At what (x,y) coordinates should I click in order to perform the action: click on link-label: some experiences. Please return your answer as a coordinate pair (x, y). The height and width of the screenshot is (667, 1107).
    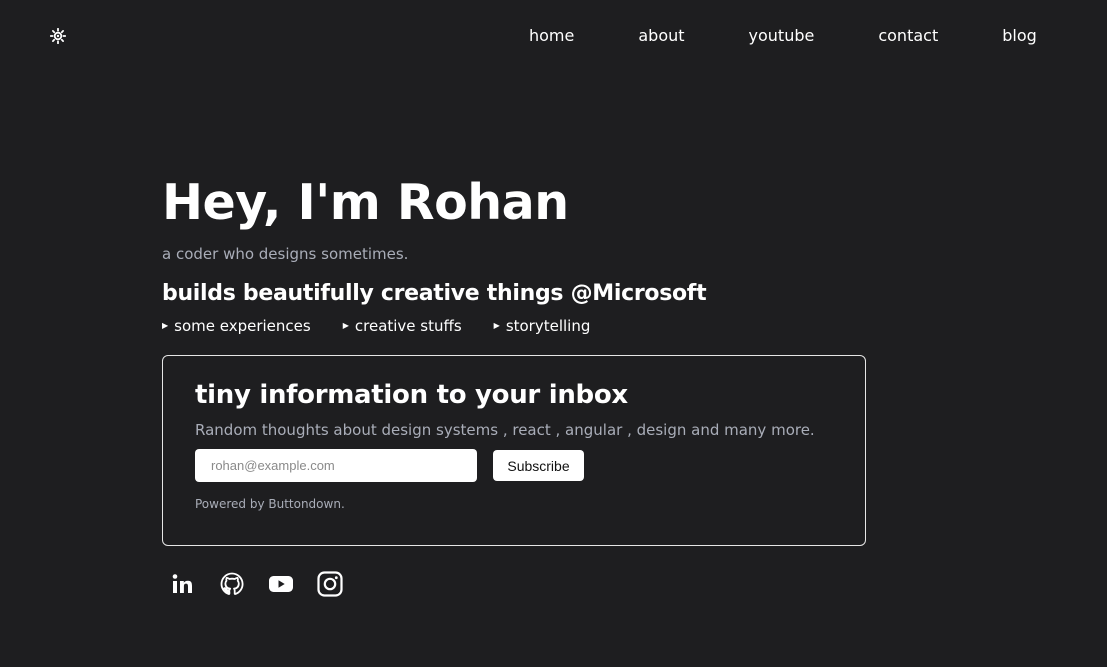
    Looking at the image, I should click on (242, 326).